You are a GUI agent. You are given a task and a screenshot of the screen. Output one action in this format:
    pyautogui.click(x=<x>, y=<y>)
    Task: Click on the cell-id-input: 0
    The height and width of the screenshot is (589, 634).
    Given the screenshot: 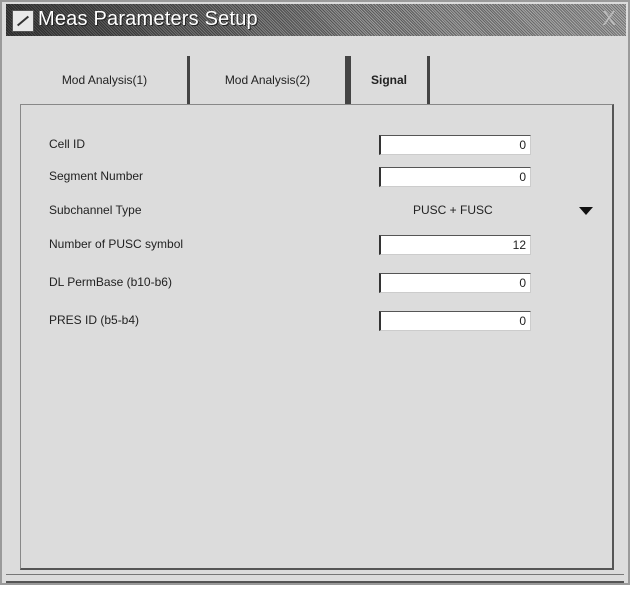 What is the action you would take?
    pyautogui.click(x=455, y=145)
    